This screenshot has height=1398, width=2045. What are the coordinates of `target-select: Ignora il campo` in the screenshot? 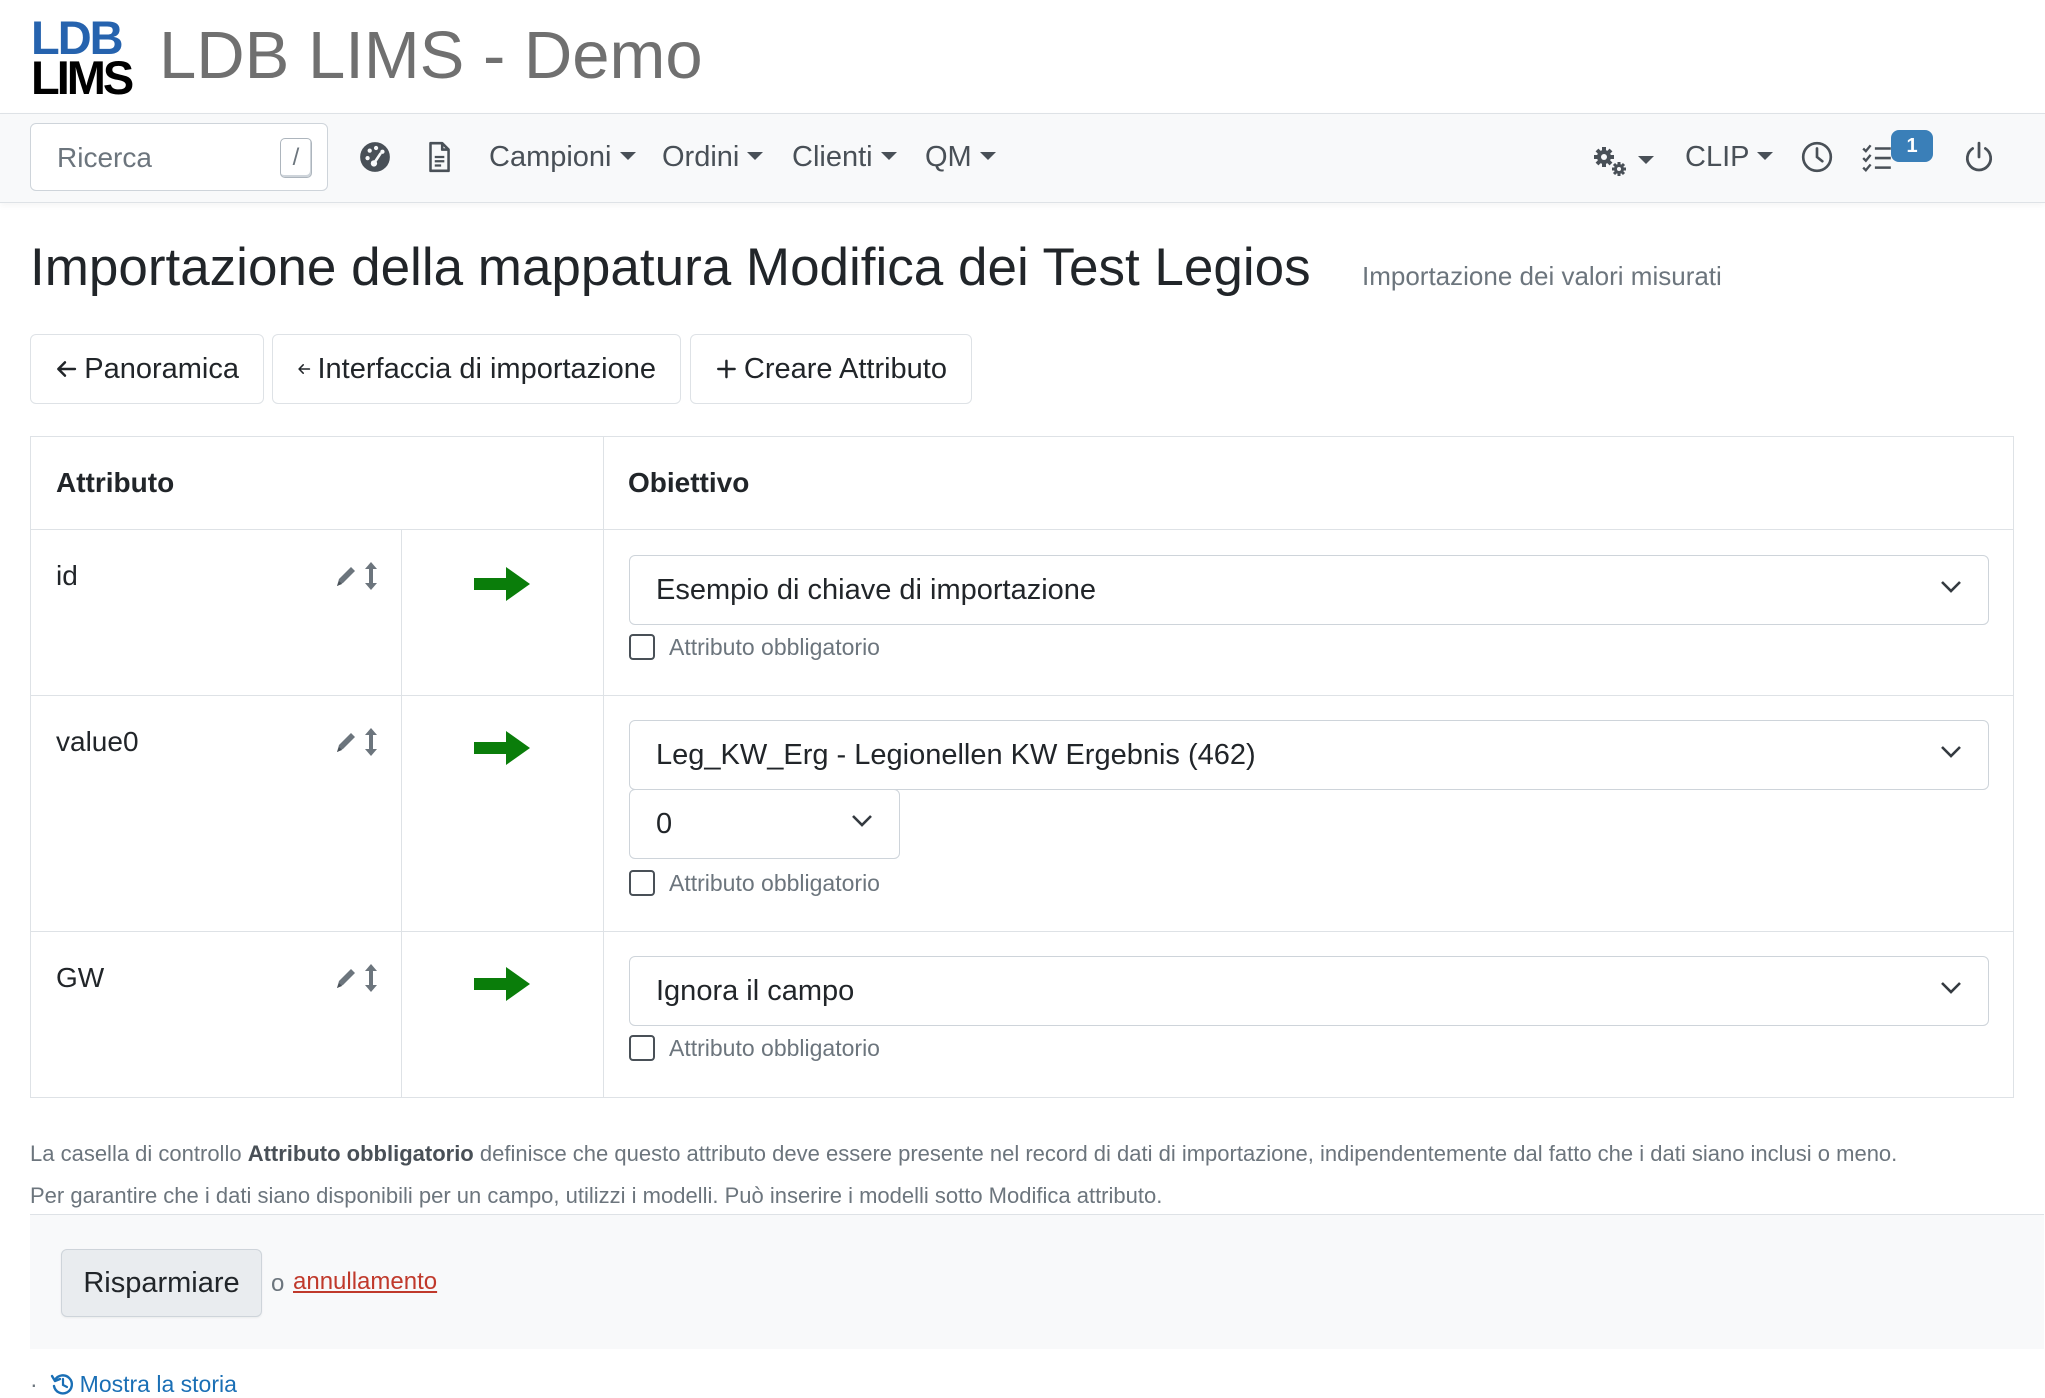 It's located at (1309, 991).